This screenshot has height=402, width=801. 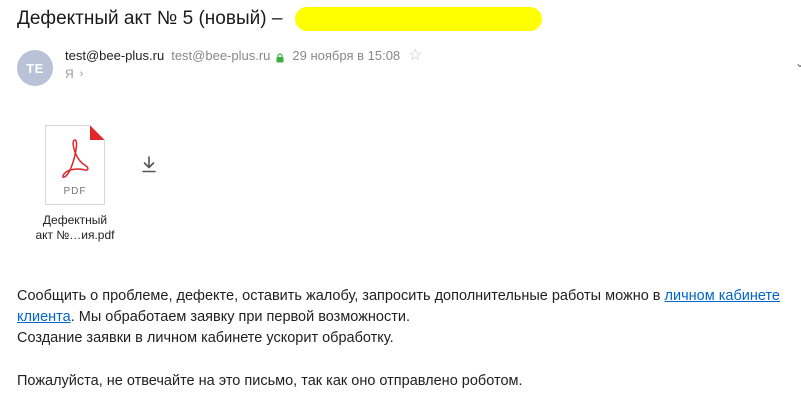 What do you see at coordinates (220, 55) in the screenshot?
I see `sender-email: test@bee-plus.ru` at bounding box center [220, 55].